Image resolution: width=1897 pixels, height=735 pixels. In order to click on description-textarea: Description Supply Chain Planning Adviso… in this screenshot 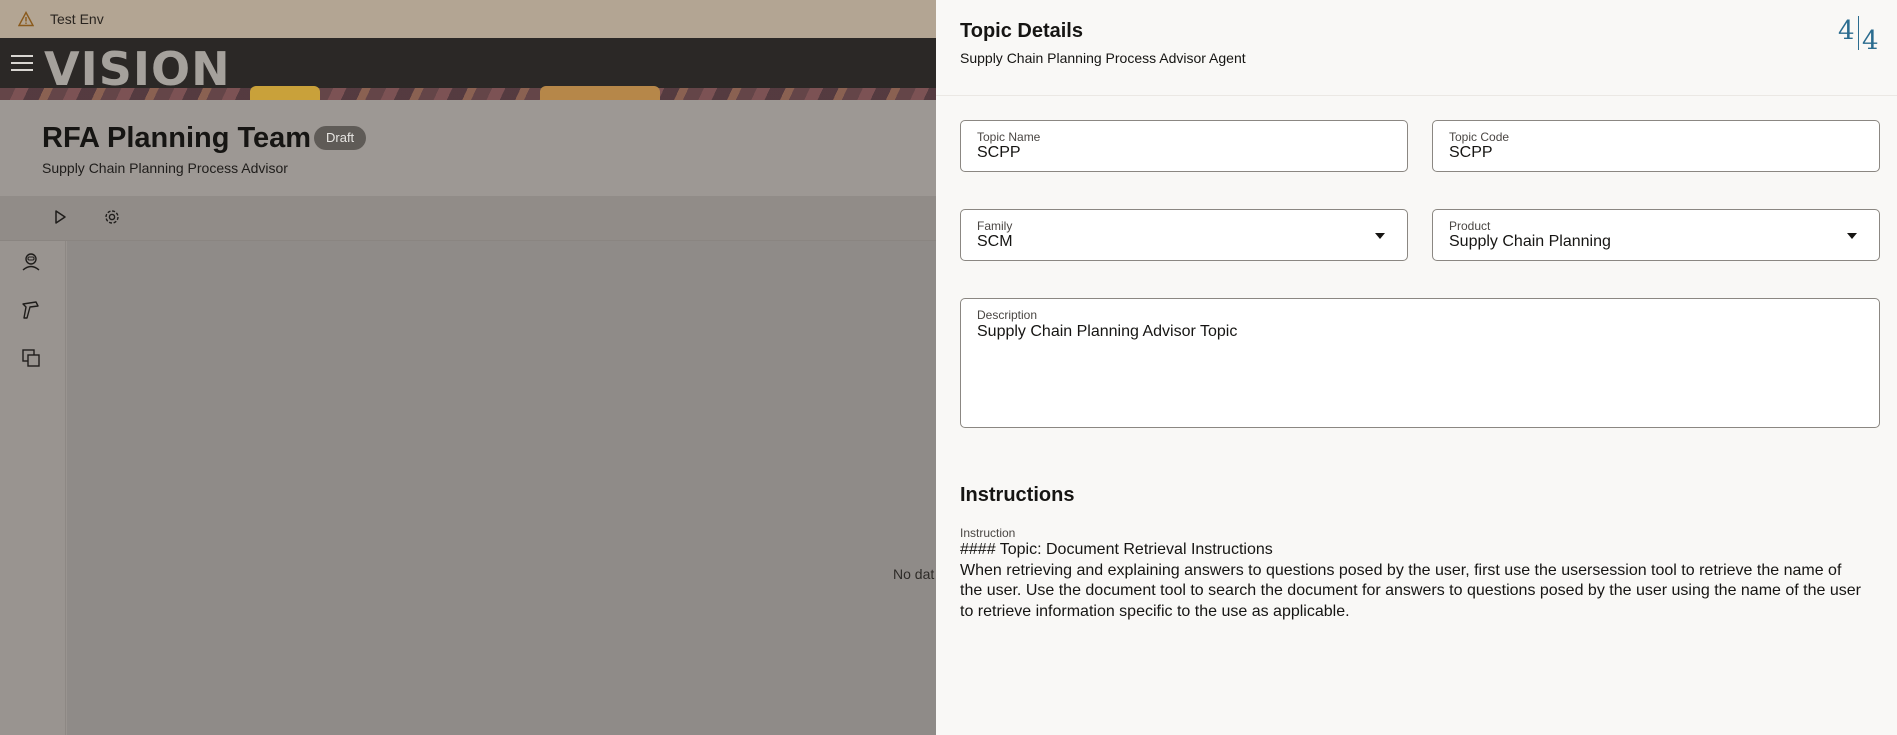, I will do `click(1420, 363)`.